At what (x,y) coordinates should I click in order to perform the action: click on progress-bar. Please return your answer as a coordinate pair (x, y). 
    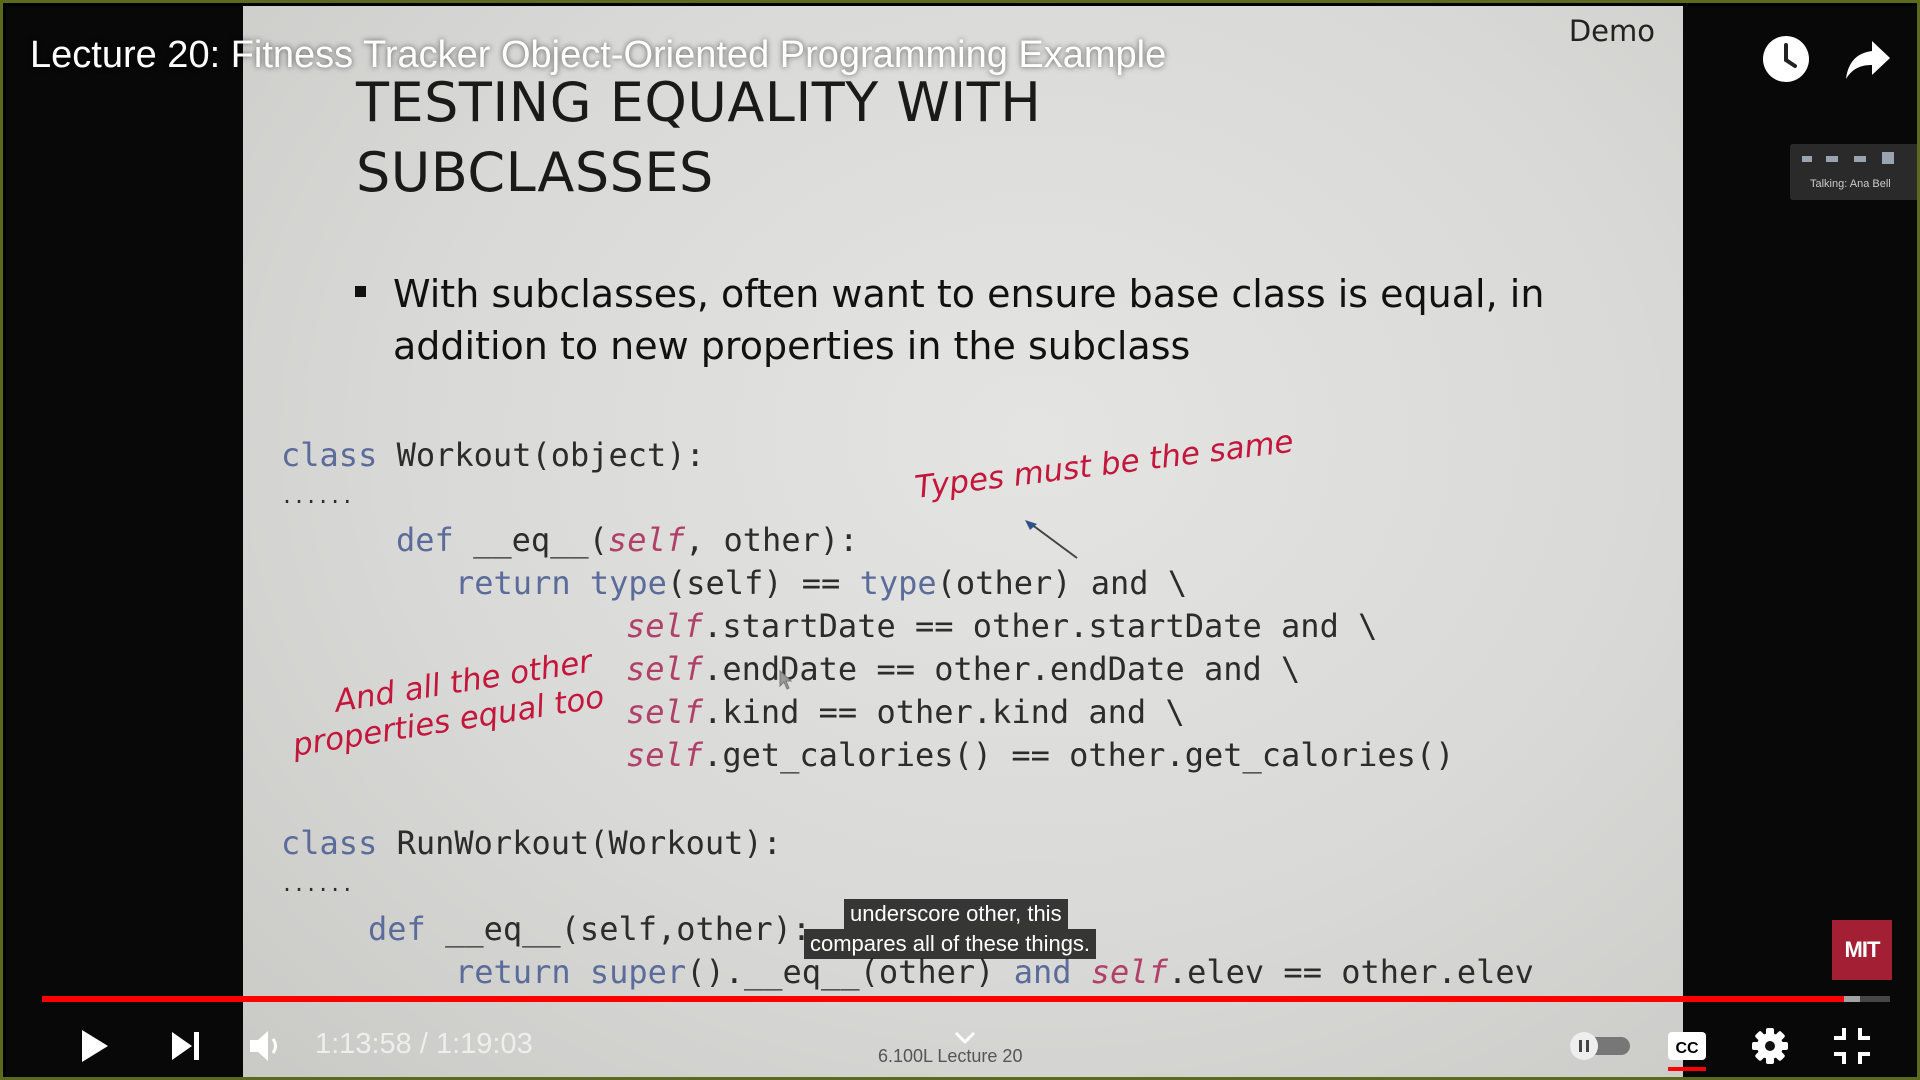
    Looking at the image, I should click on (966, 999).